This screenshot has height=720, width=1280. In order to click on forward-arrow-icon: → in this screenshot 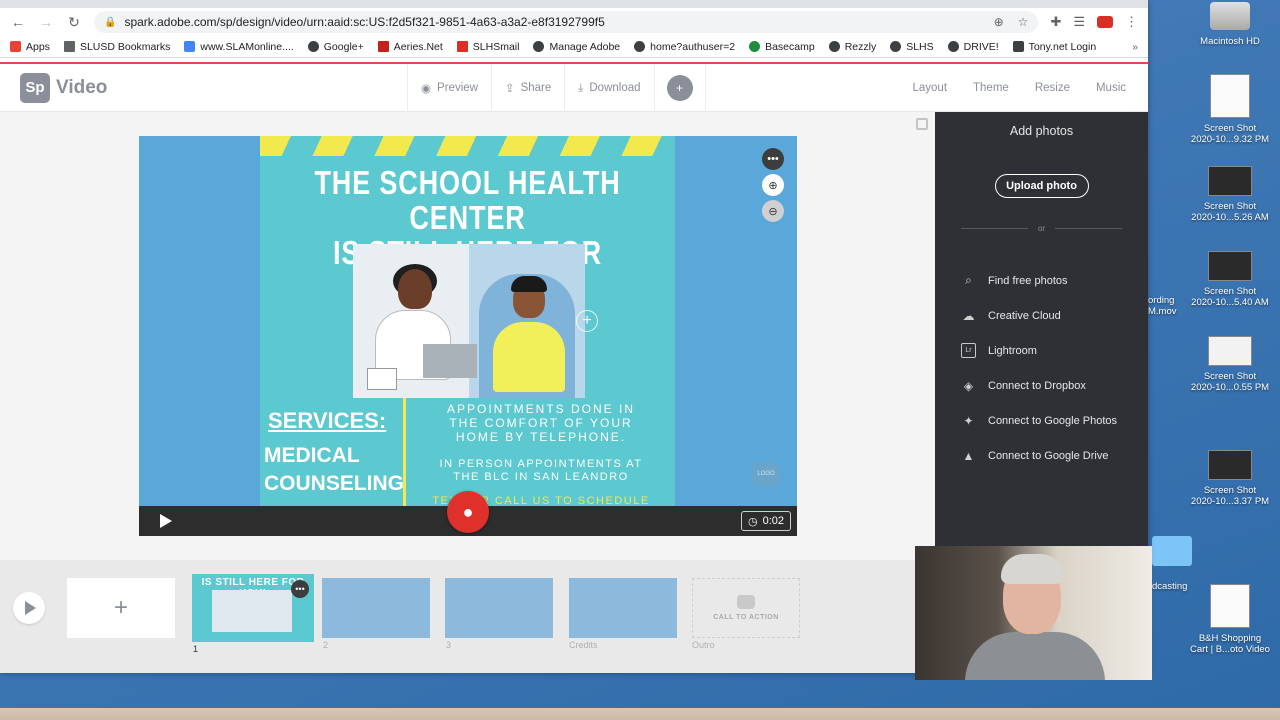, I will do `click(46, 22)`.